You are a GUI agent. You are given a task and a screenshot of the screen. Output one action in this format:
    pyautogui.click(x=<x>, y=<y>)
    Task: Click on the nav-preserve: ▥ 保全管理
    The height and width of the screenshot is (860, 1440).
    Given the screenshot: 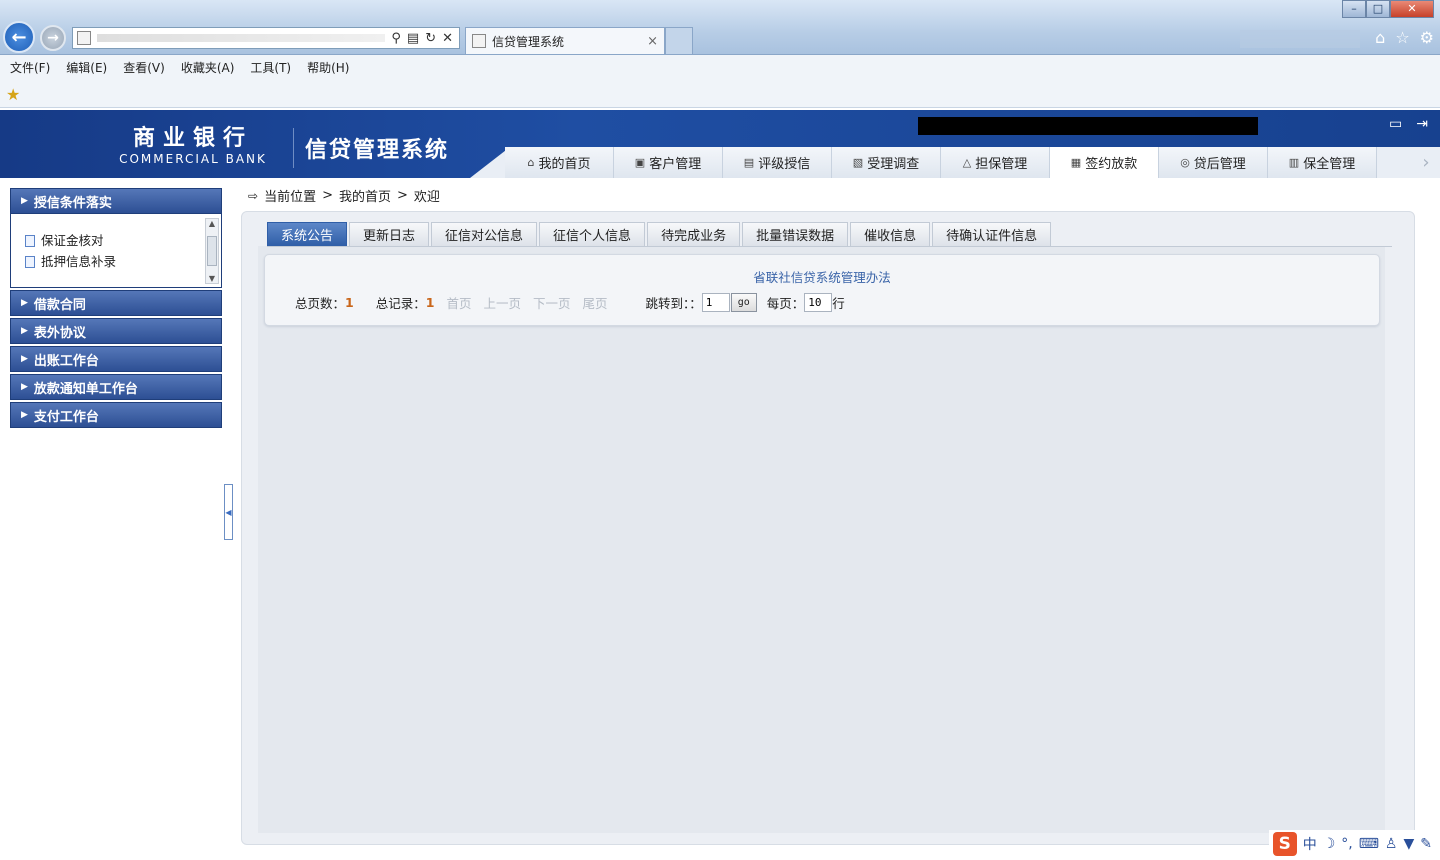 What is the action you would take?
    pyautogui.click(x=1322, y=162)
    